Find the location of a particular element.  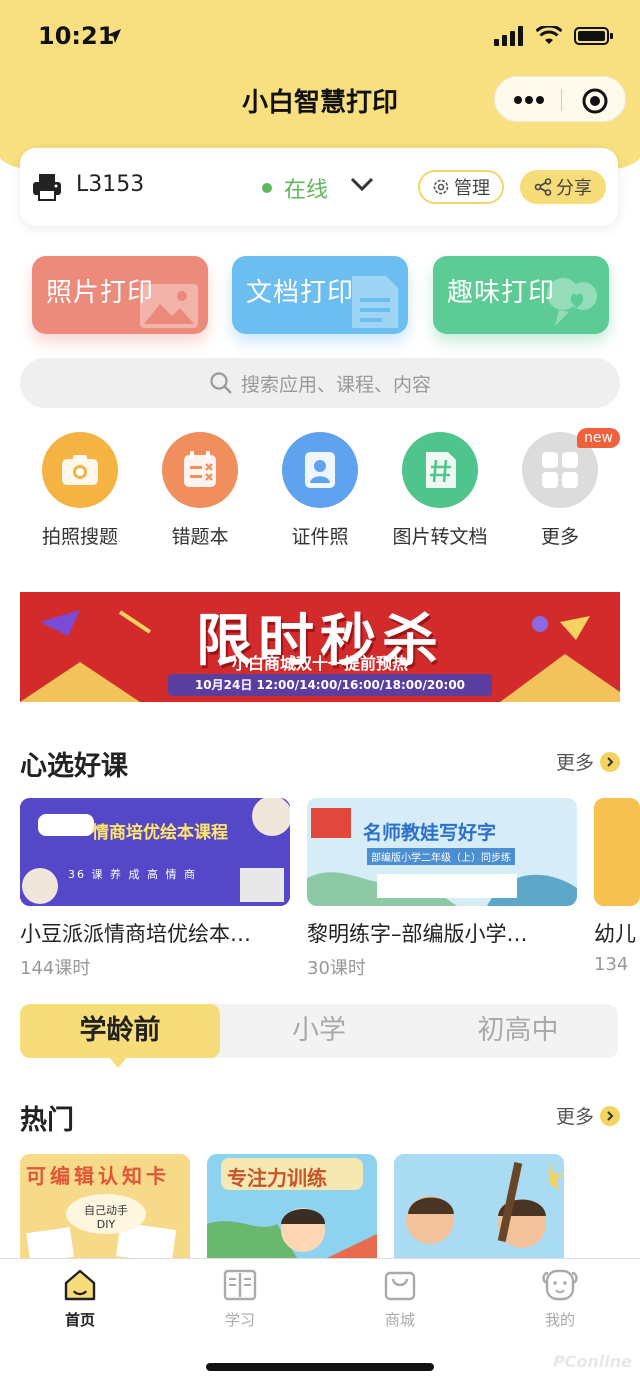

search-bar: 搜索应用、课程、内容 is located at coordinates (320, 383).